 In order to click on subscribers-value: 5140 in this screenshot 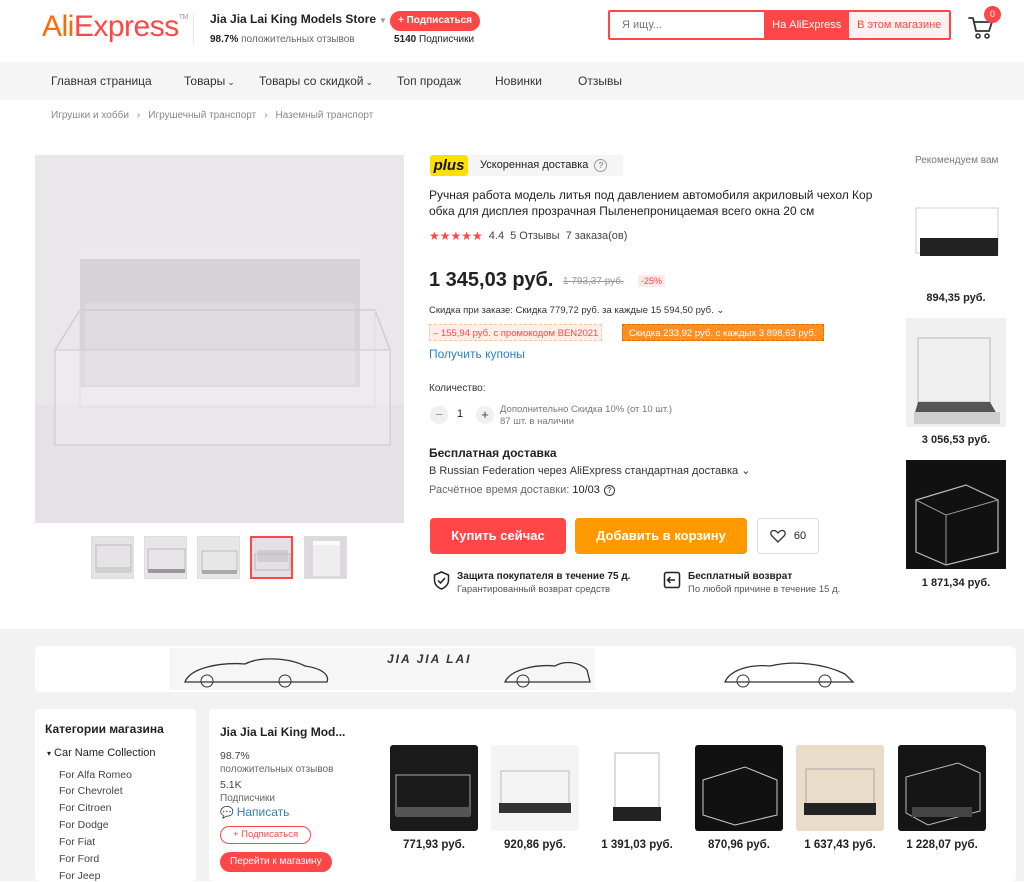, I will do `click(405, 39)`.